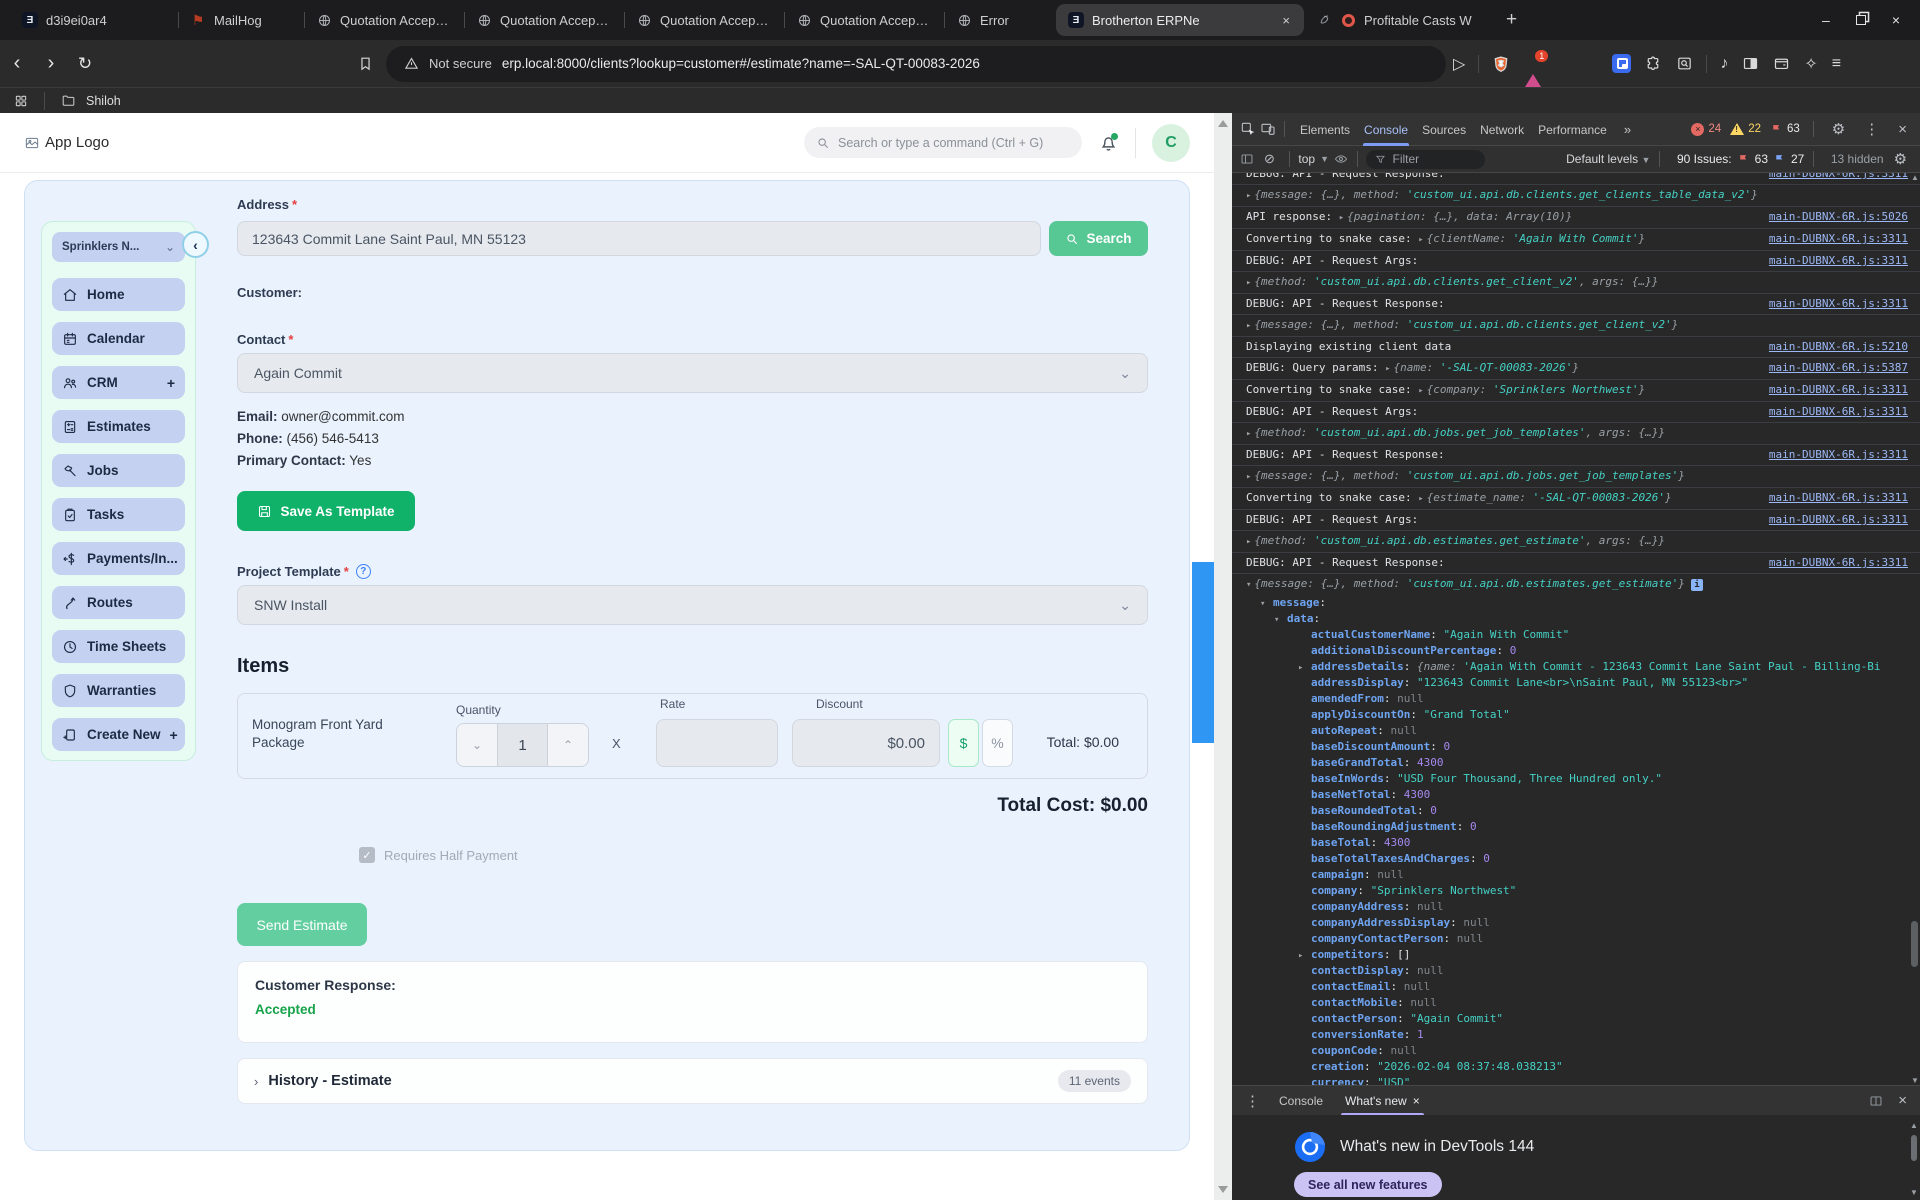 Image resolution: width=1920 pixels, height=1200 pixels. What do you see at coordinates (943, 142) in the screenshot?
I see `global-search-input: Search or type a command (Ctrl + G)` at bounding box center [943, 142].